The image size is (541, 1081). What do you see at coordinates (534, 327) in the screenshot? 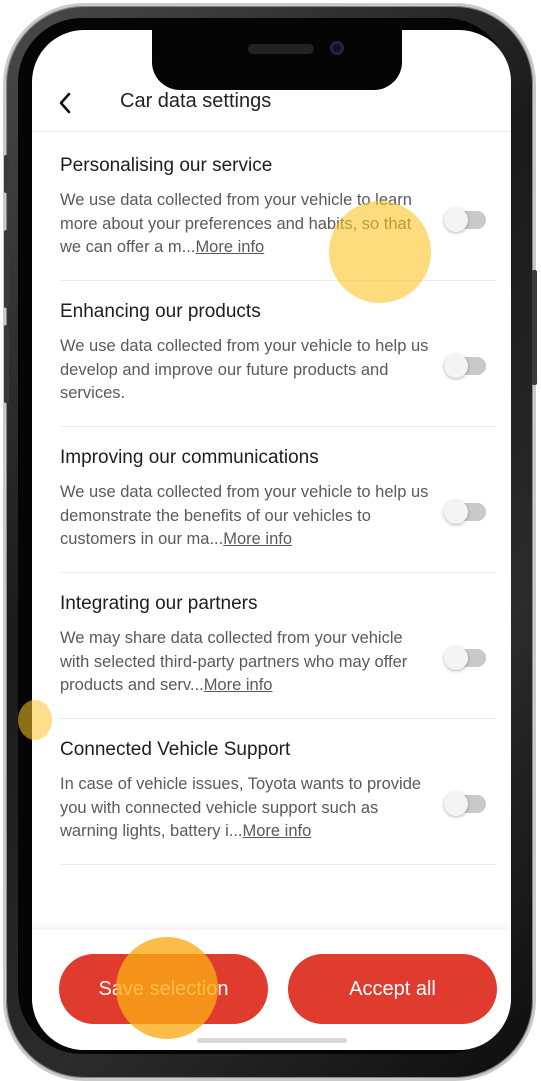
I see `power-button` at bounding box center [534, 327].